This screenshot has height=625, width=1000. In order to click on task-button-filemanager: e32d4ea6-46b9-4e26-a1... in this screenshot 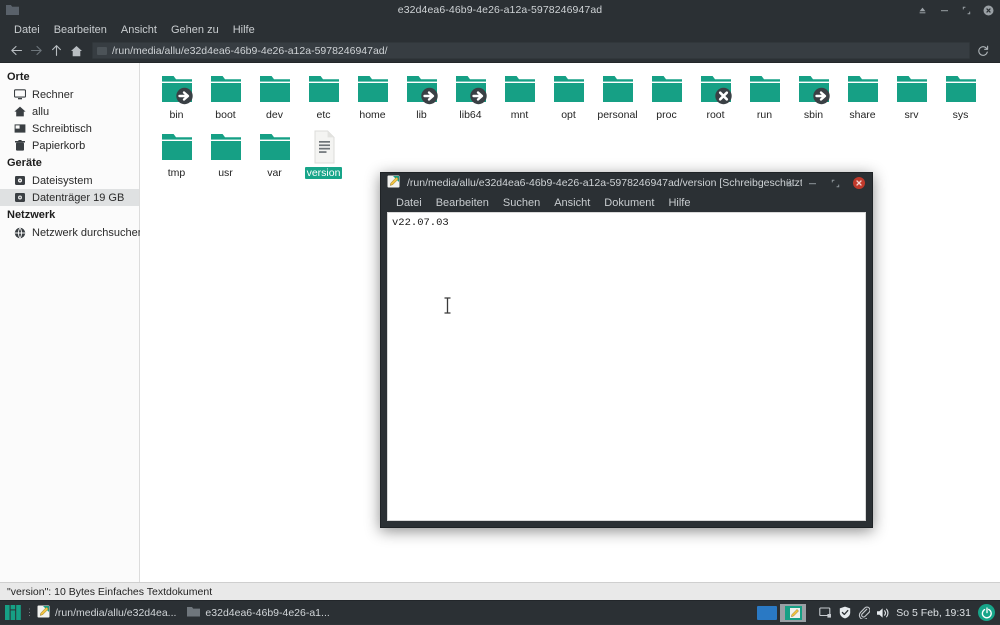, I will do `click(259, 613)`.